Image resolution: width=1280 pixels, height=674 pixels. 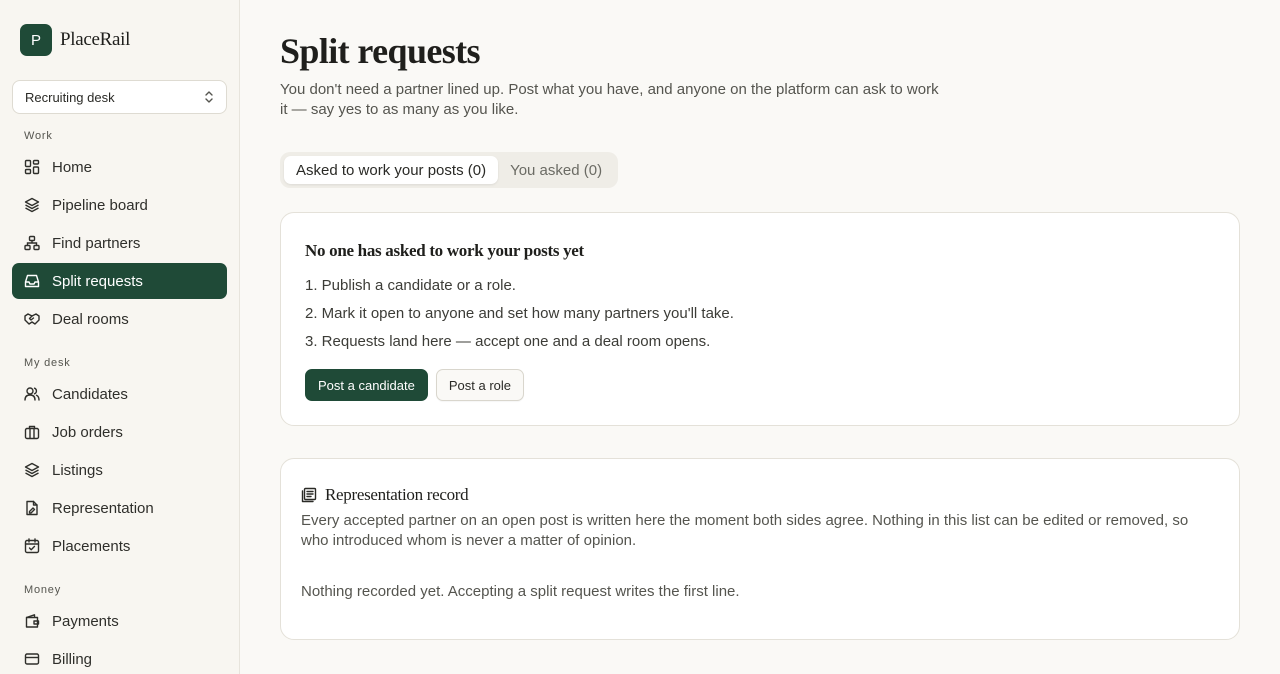 I want to click on page-title: Split requests, so click(x=380, y=51).